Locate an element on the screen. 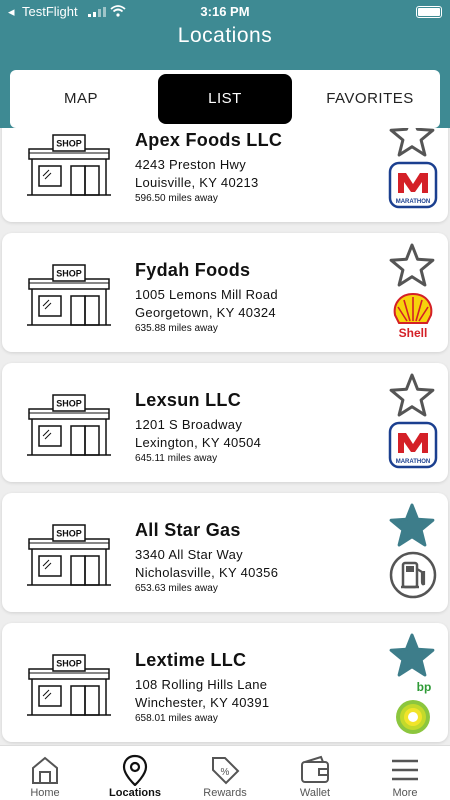  tab-map: MAP is located at coordinates (81, 99).